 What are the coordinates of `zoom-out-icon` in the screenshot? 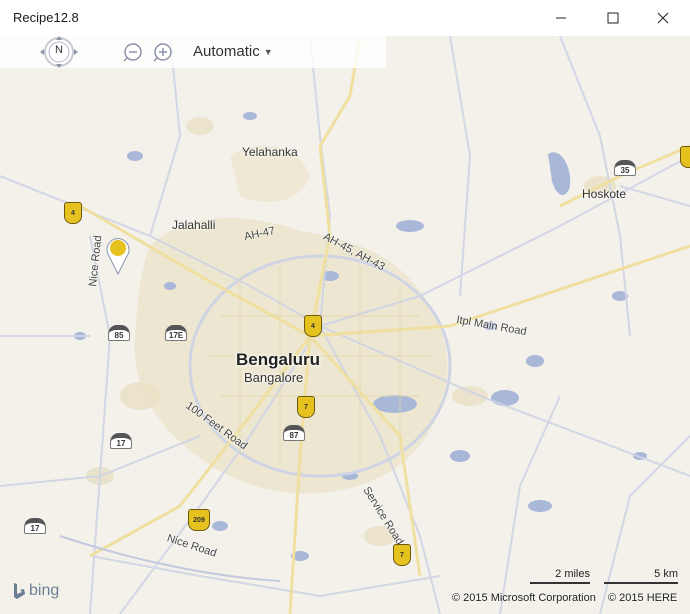 It's located at (132, 52).